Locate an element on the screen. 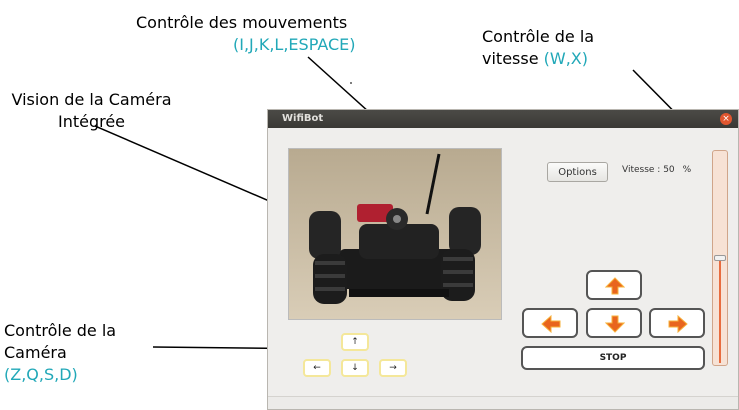 The width and height of the screenshot is (739, 410). speed-annotation-line2: vitesse (W,X) is located at coordinates (538, 59).